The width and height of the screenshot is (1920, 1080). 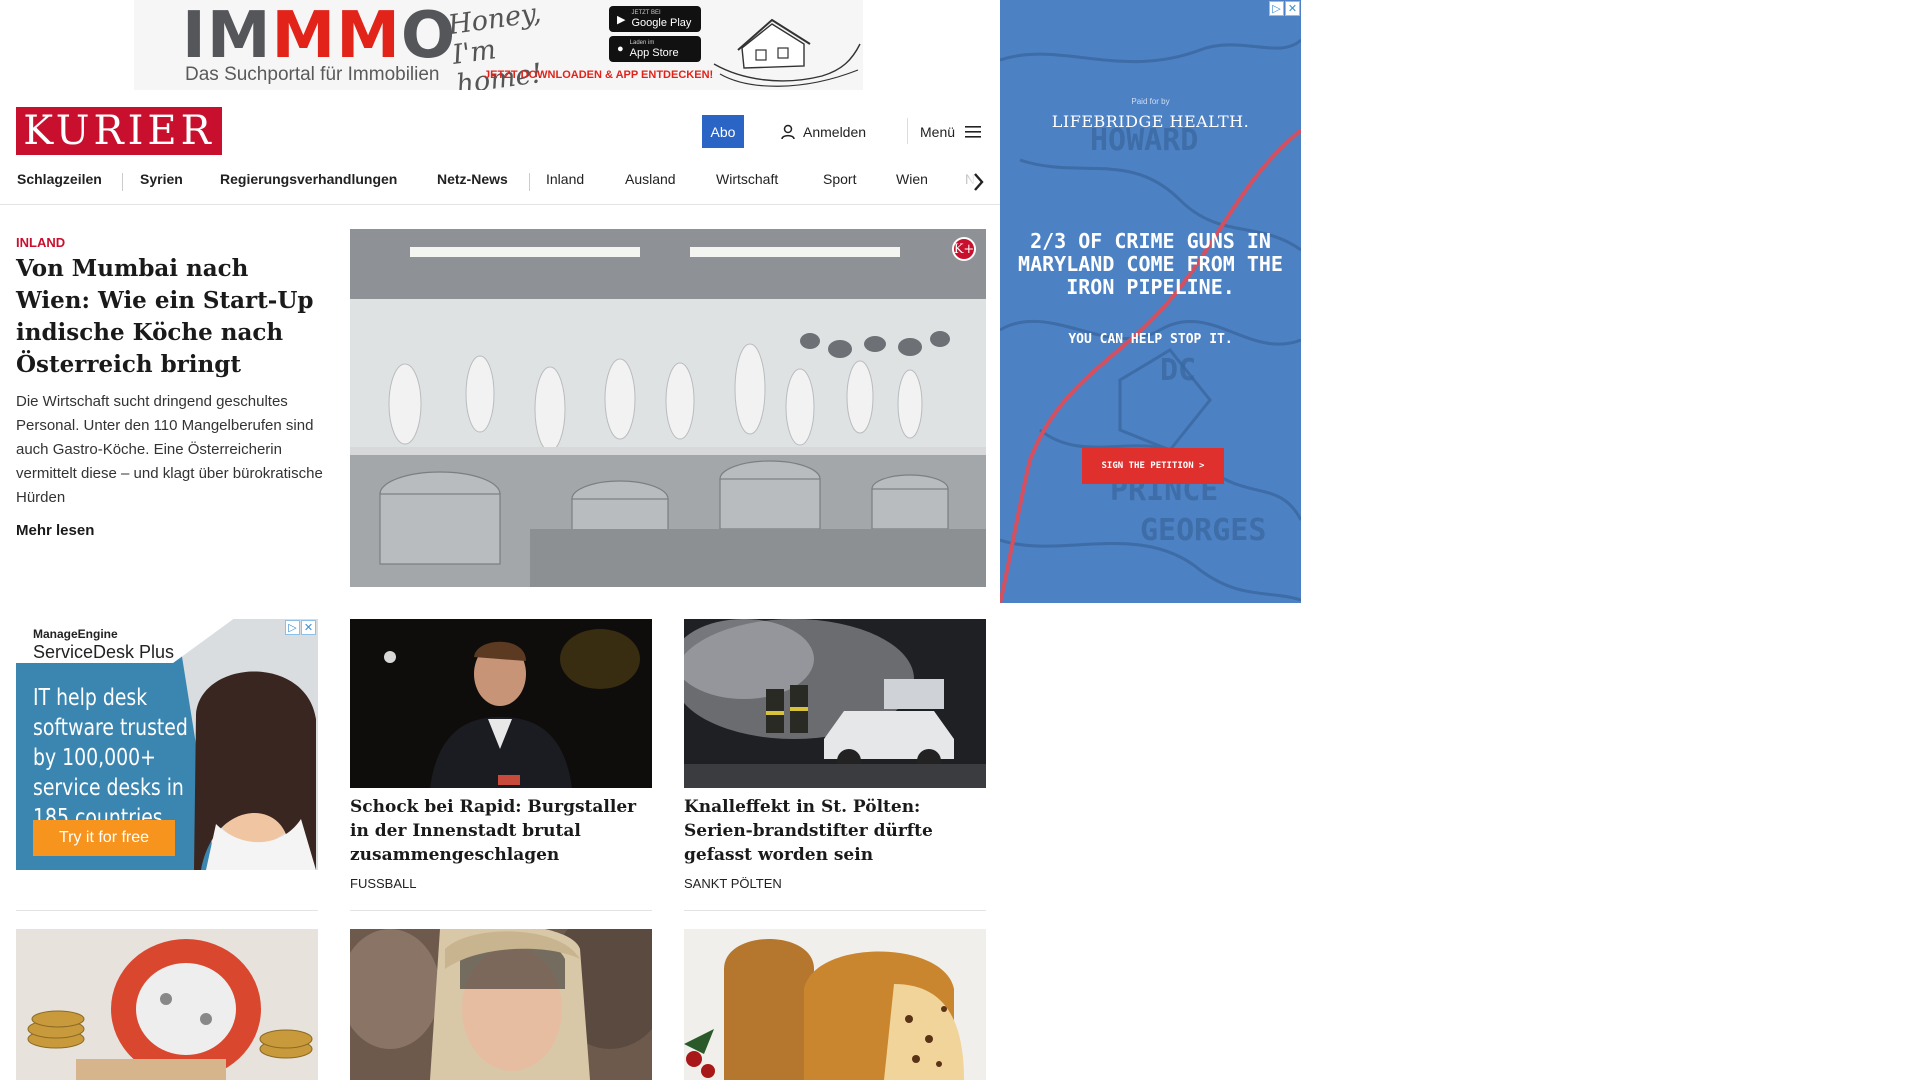 What do you see at coordinates (835, 132) in the screenshot?
I see `login-label: Anmelden` at bounding box center [835, 132].